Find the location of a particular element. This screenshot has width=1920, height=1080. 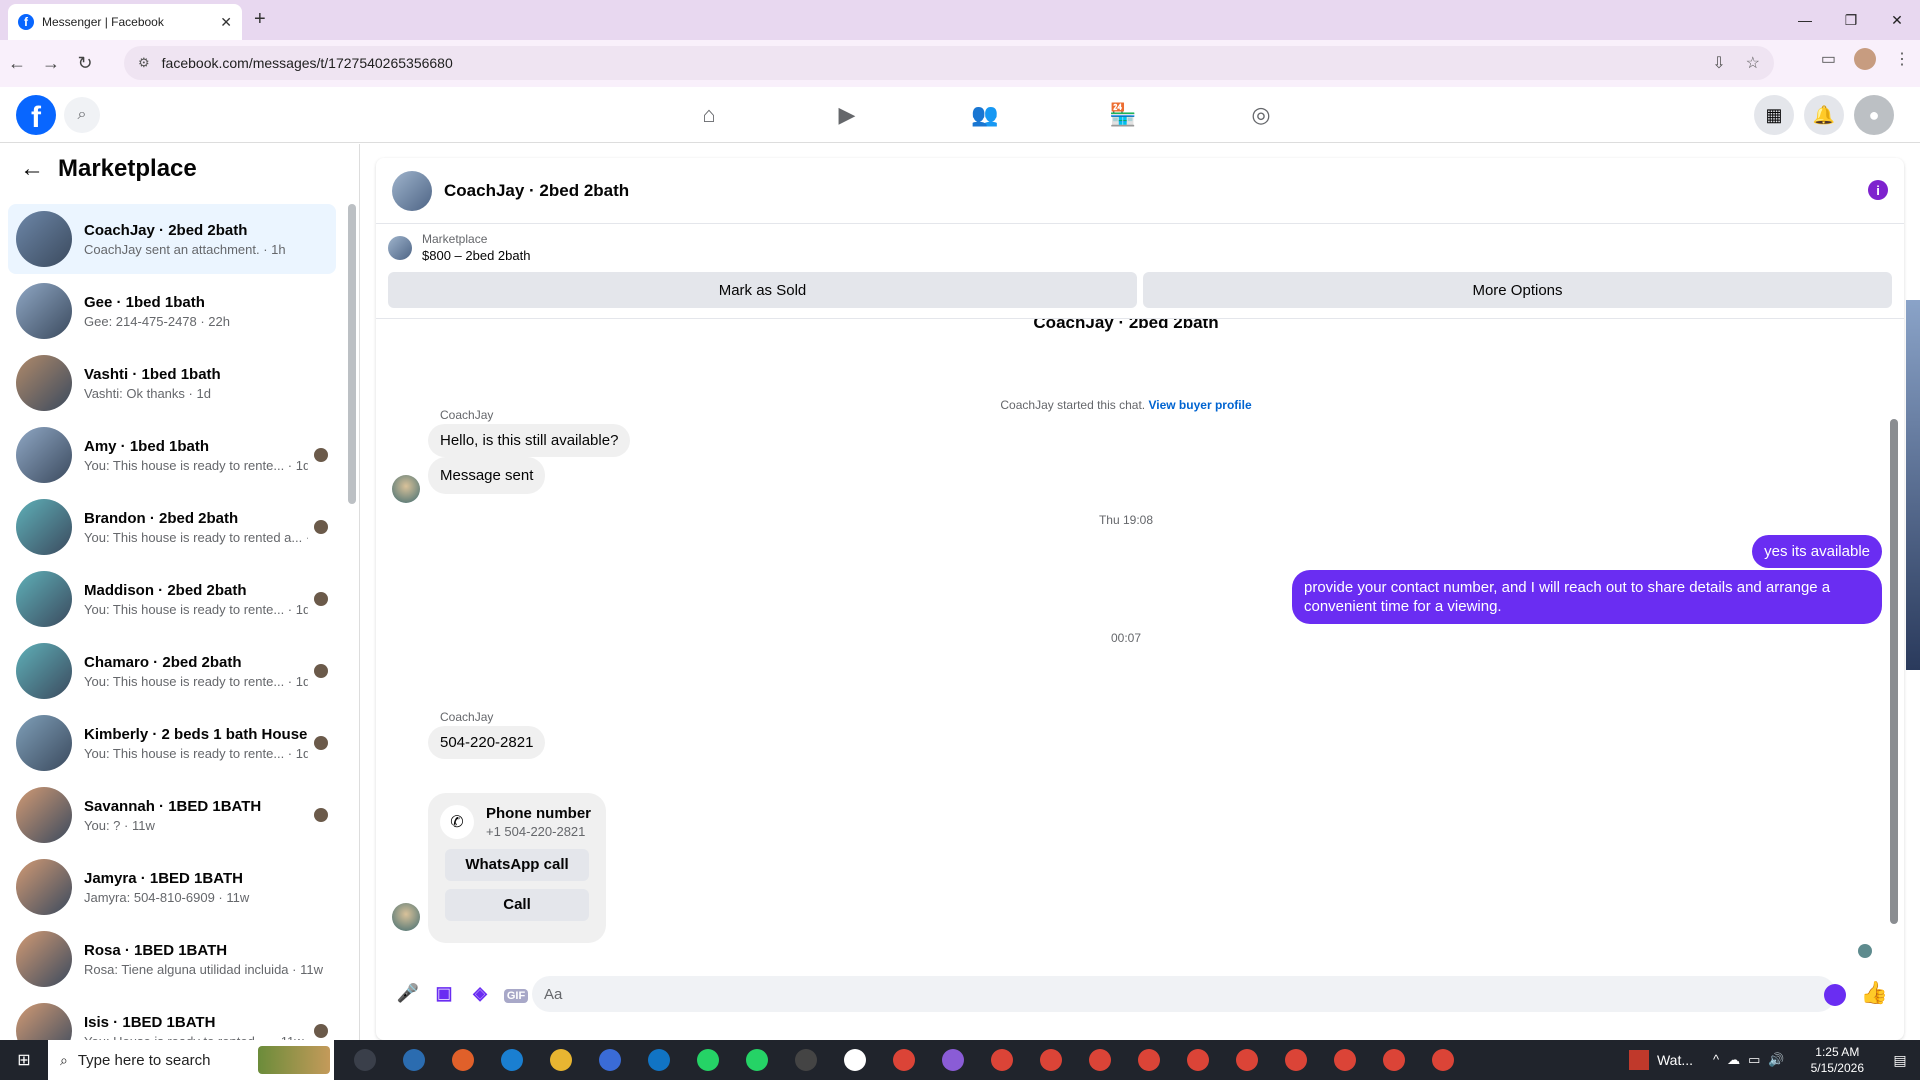

chat-title: CoachJay · 2bed 2bath is located at coordinates (536, 191).